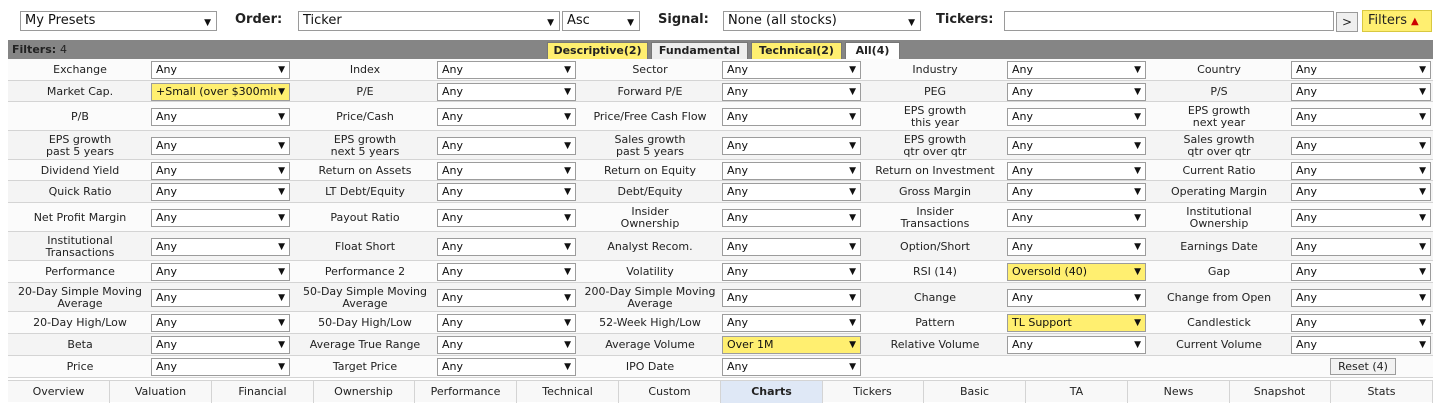 This screenshot has width=1453, height=405. What do you see at coordinates (872, 50) in the screenshot?
I see `tab-all: All(4)` at bounding box center [872, 50].